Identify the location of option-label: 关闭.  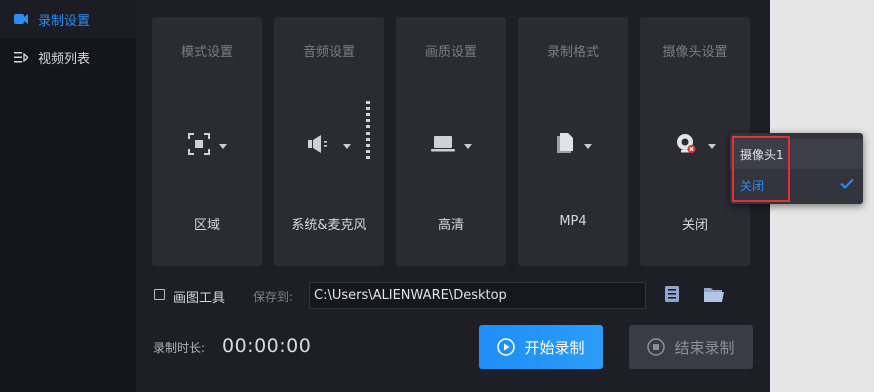
(752, 185).